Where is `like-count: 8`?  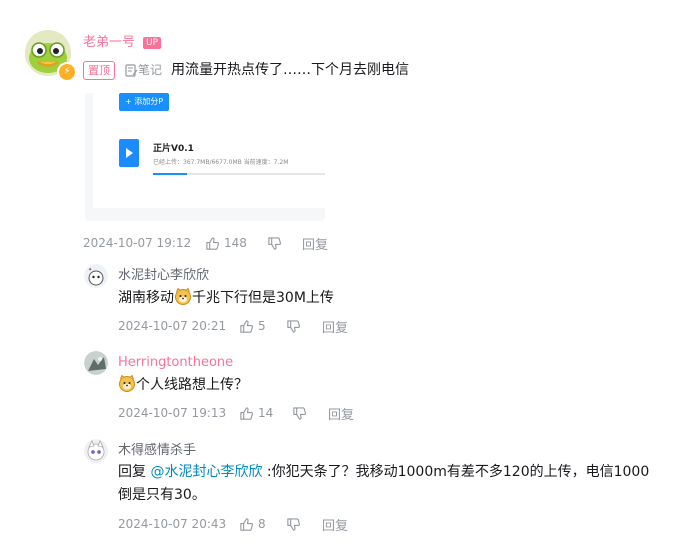
like-count: 8 is located at coordinates (262, 524).